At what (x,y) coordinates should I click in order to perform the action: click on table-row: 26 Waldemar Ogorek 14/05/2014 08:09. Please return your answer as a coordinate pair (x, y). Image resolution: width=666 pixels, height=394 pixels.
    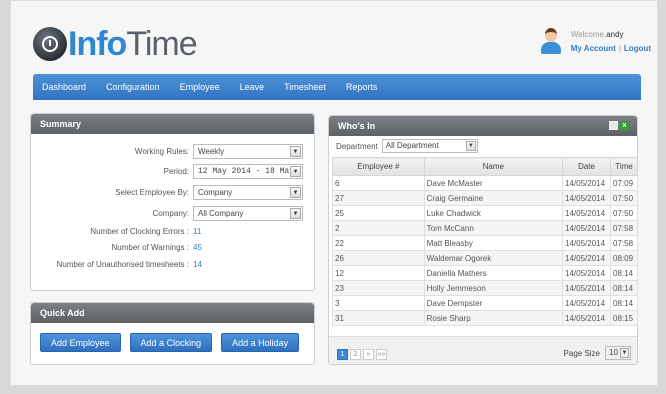
    Looking at the image, I should click on (485, 258).